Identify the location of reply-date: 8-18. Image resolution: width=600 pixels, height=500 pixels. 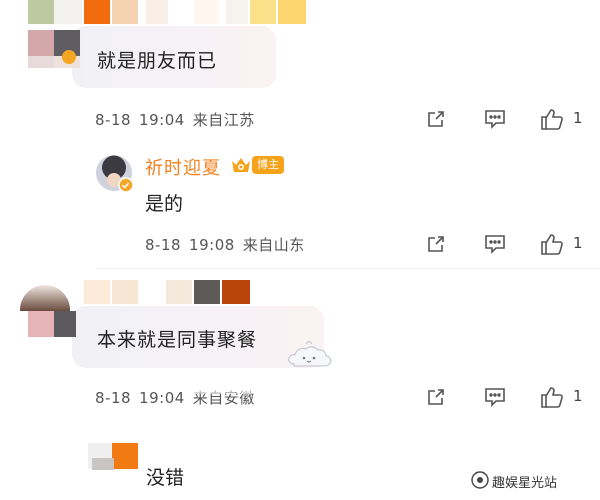
(163, 245).